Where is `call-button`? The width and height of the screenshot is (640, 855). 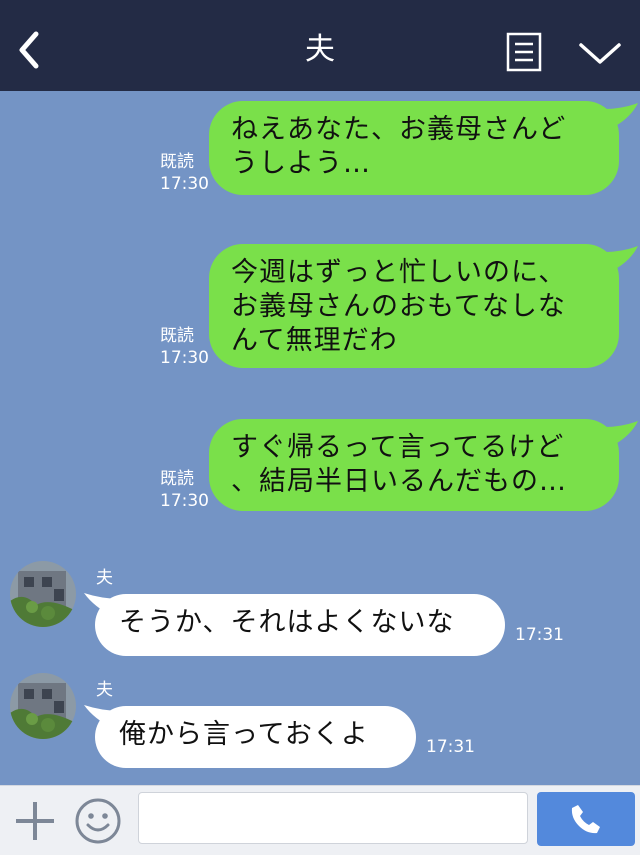 call-button is located at coordinates (586, 819).